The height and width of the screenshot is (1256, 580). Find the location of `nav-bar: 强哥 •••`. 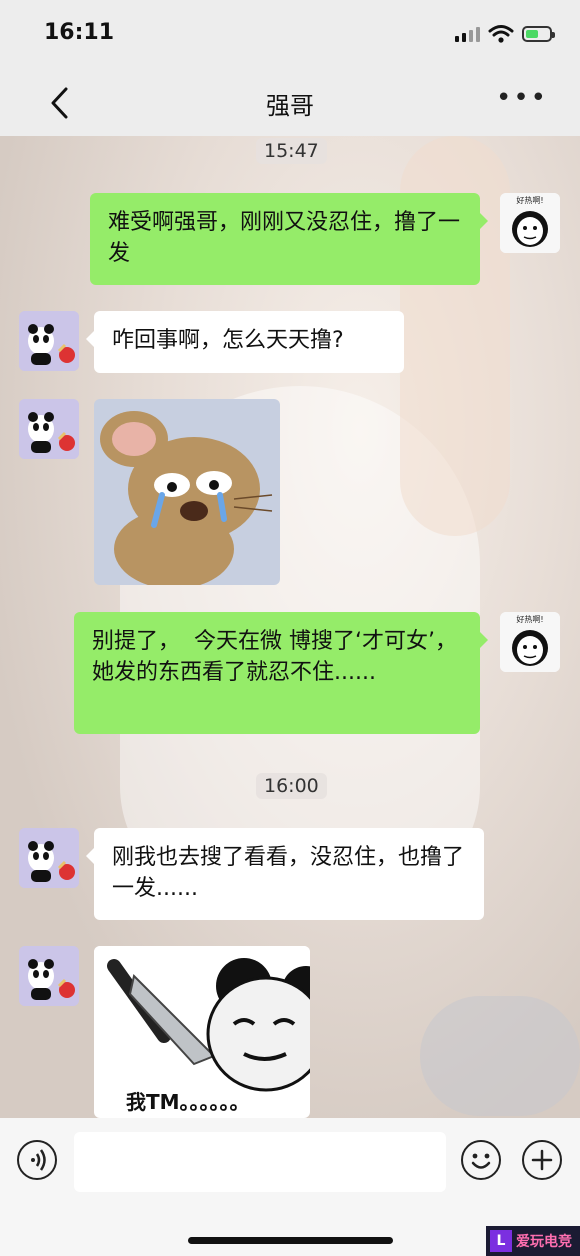

nav-bar: 强哥 ••• is located at coordinates (290, 103).